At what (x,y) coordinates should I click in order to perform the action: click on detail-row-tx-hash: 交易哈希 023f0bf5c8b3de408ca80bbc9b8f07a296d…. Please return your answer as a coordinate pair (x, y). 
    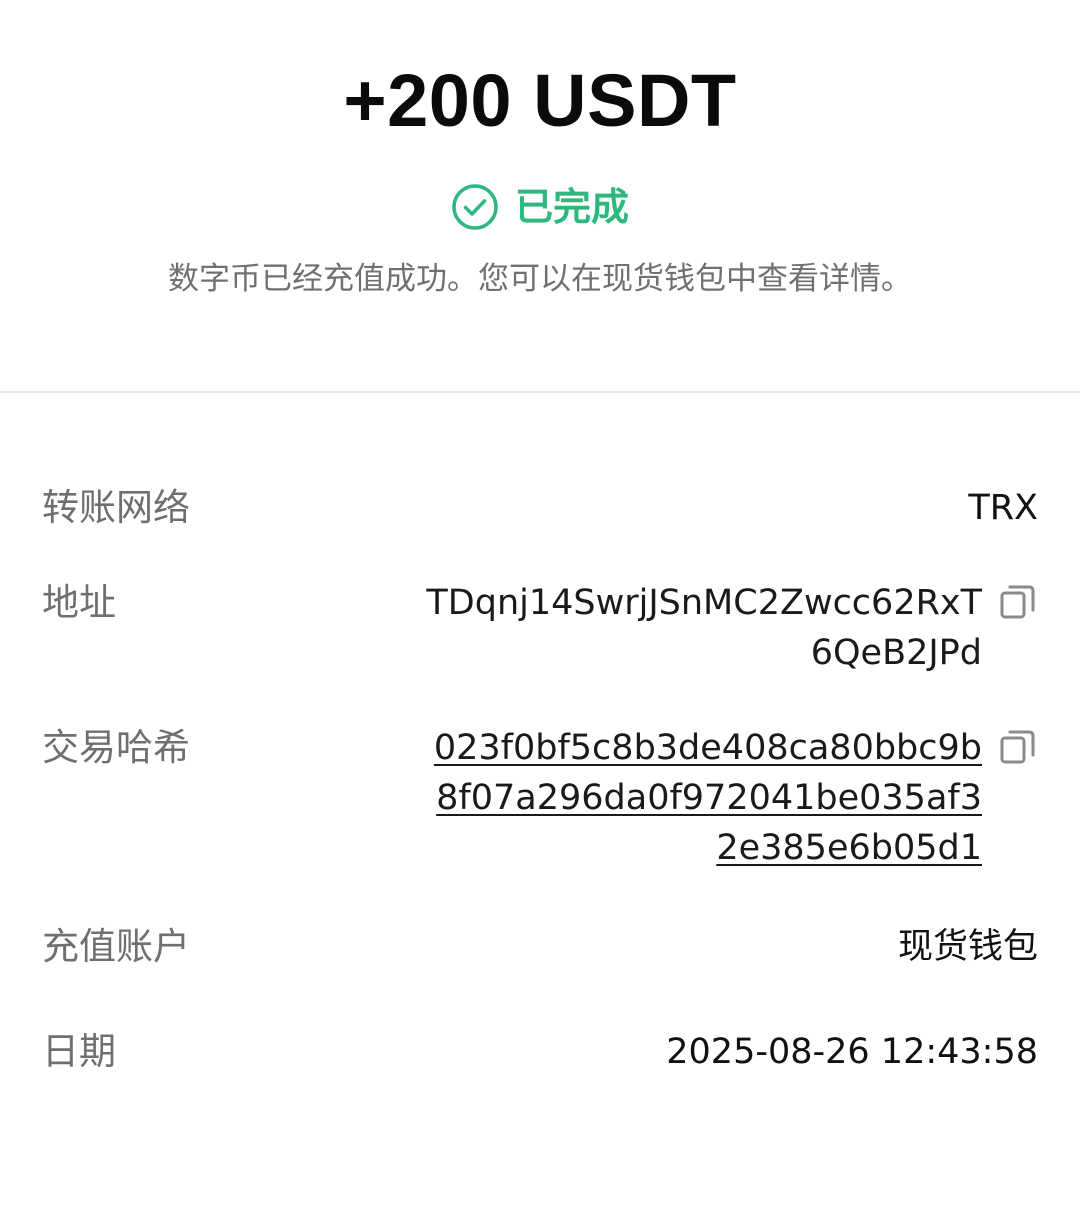
    Looking at the image, I should click on (540, 798).